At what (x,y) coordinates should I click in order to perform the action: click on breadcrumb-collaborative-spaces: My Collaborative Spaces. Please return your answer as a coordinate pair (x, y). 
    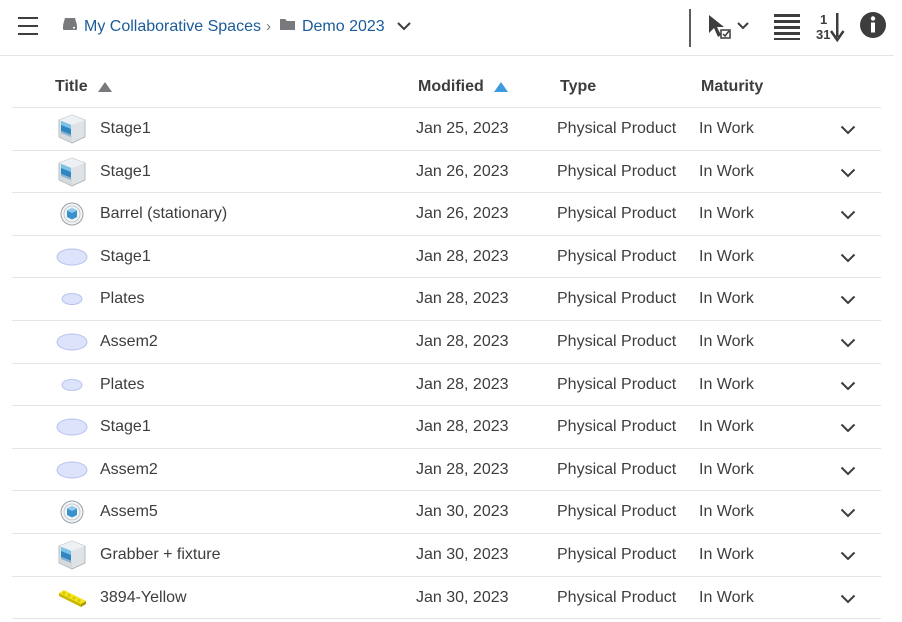
    Looking at the image, I should click on (161, 26).